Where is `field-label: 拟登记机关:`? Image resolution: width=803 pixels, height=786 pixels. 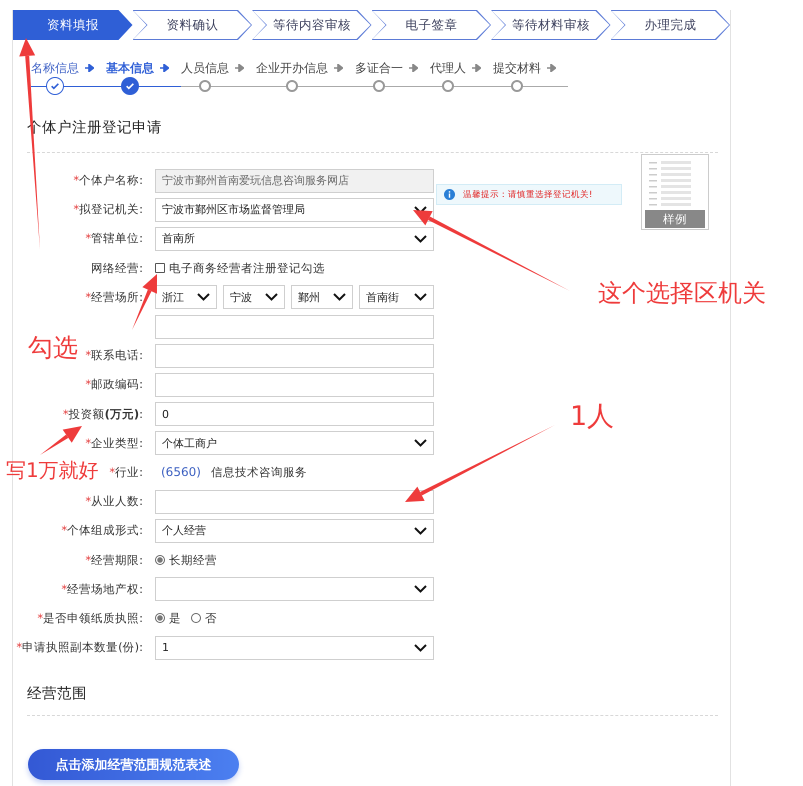
field-label: 拟登记机关: is located at coordinates (111, 209).